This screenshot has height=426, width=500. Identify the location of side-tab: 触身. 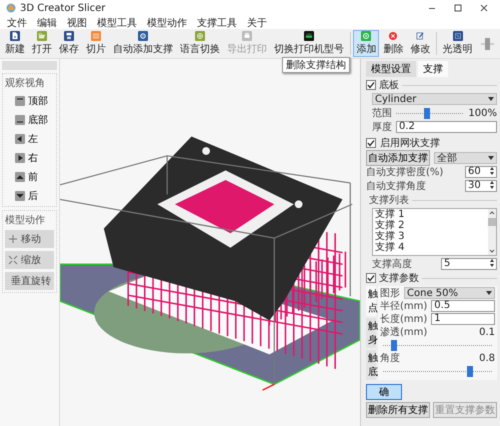
(371, 333).